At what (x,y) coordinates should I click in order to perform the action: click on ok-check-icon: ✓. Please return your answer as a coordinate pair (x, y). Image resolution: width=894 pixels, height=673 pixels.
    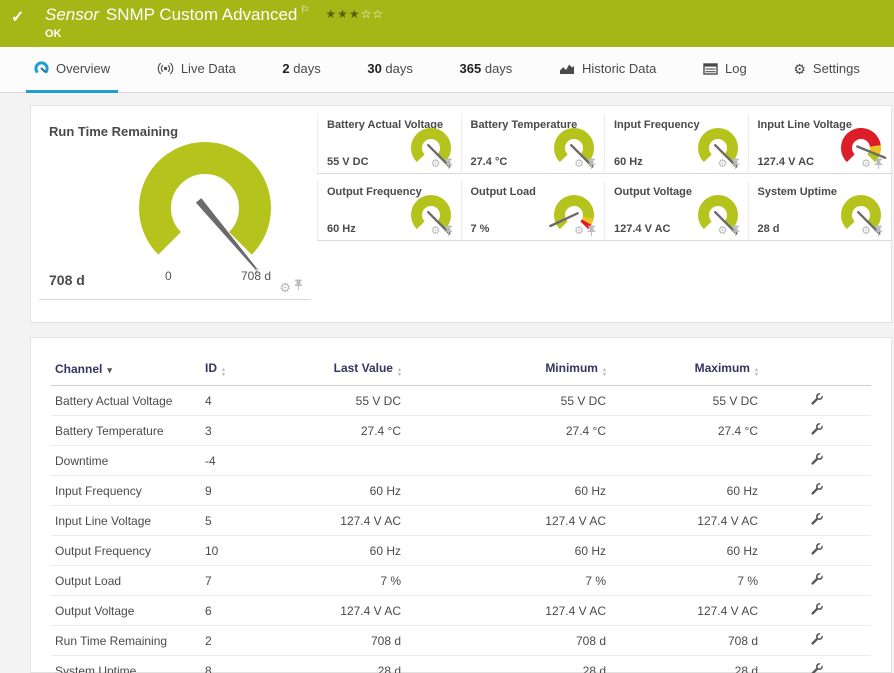
    Looking at the image, I should click on (18, 17).